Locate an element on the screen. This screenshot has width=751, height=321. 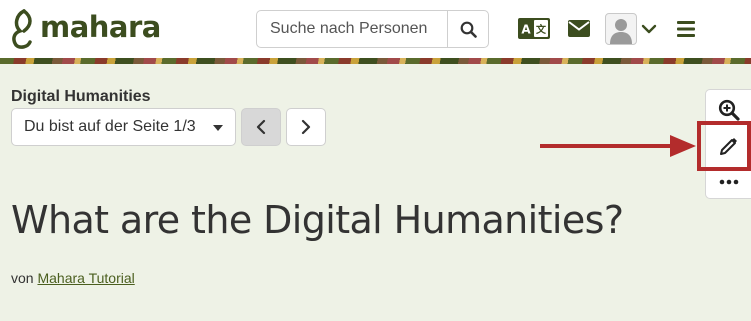
search-input is located at coordinates (352, 29).